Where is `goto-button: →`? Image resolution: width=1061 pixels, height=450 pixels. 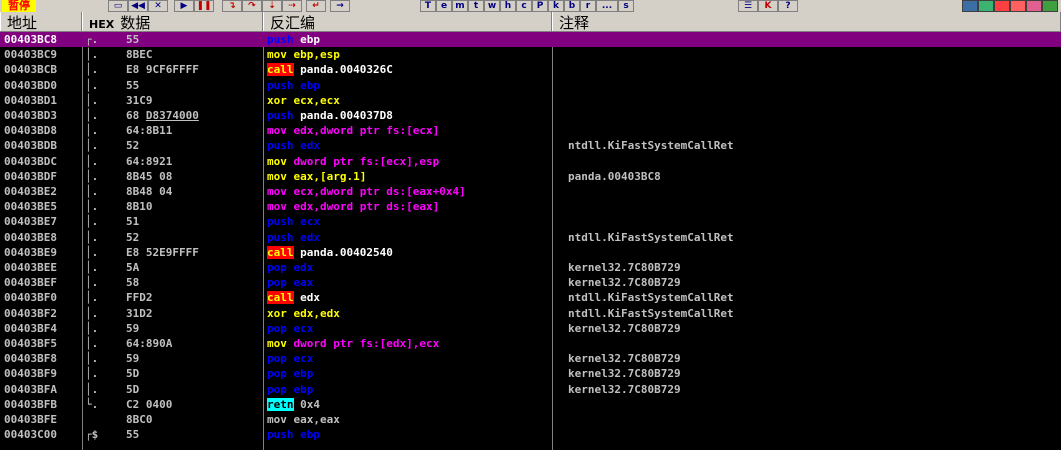 goto-button: → is located at coordinates (340, 6).